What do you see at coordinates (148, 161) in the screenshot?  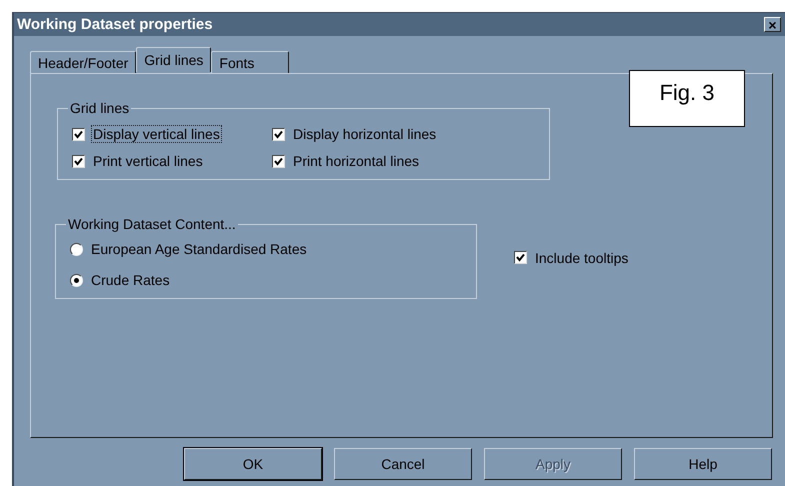 I see `checkbox-label: Print vertical lines` at bounding box center [148, 161].